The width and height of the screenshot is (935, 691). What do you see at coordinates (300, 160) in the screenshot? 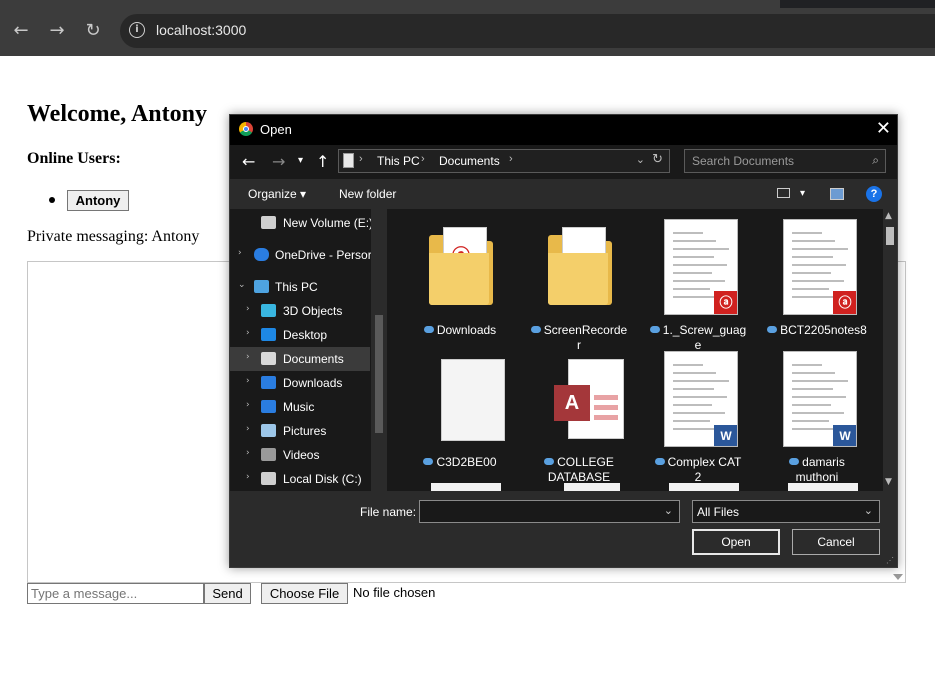
I see `recent-locations-icon: ▾` at bounding box center [300, 160].